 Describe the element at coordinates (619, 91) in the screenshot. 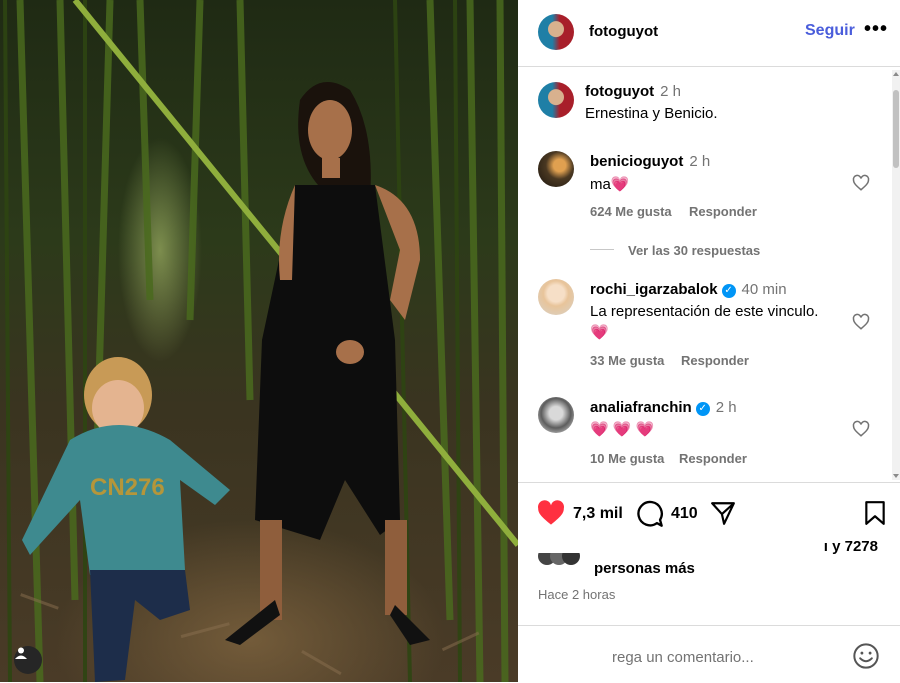

I see `caption-username: fotoguyot` at that location.